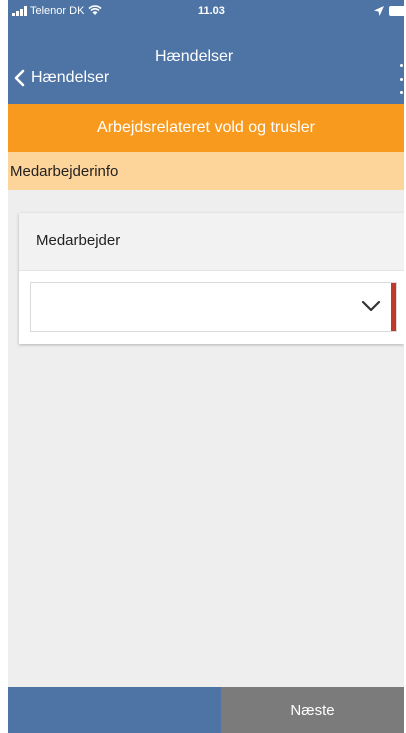 The height and width of the screenshot is (733, 406). I want to click on page-title: Hændelser, so click(194, 56).